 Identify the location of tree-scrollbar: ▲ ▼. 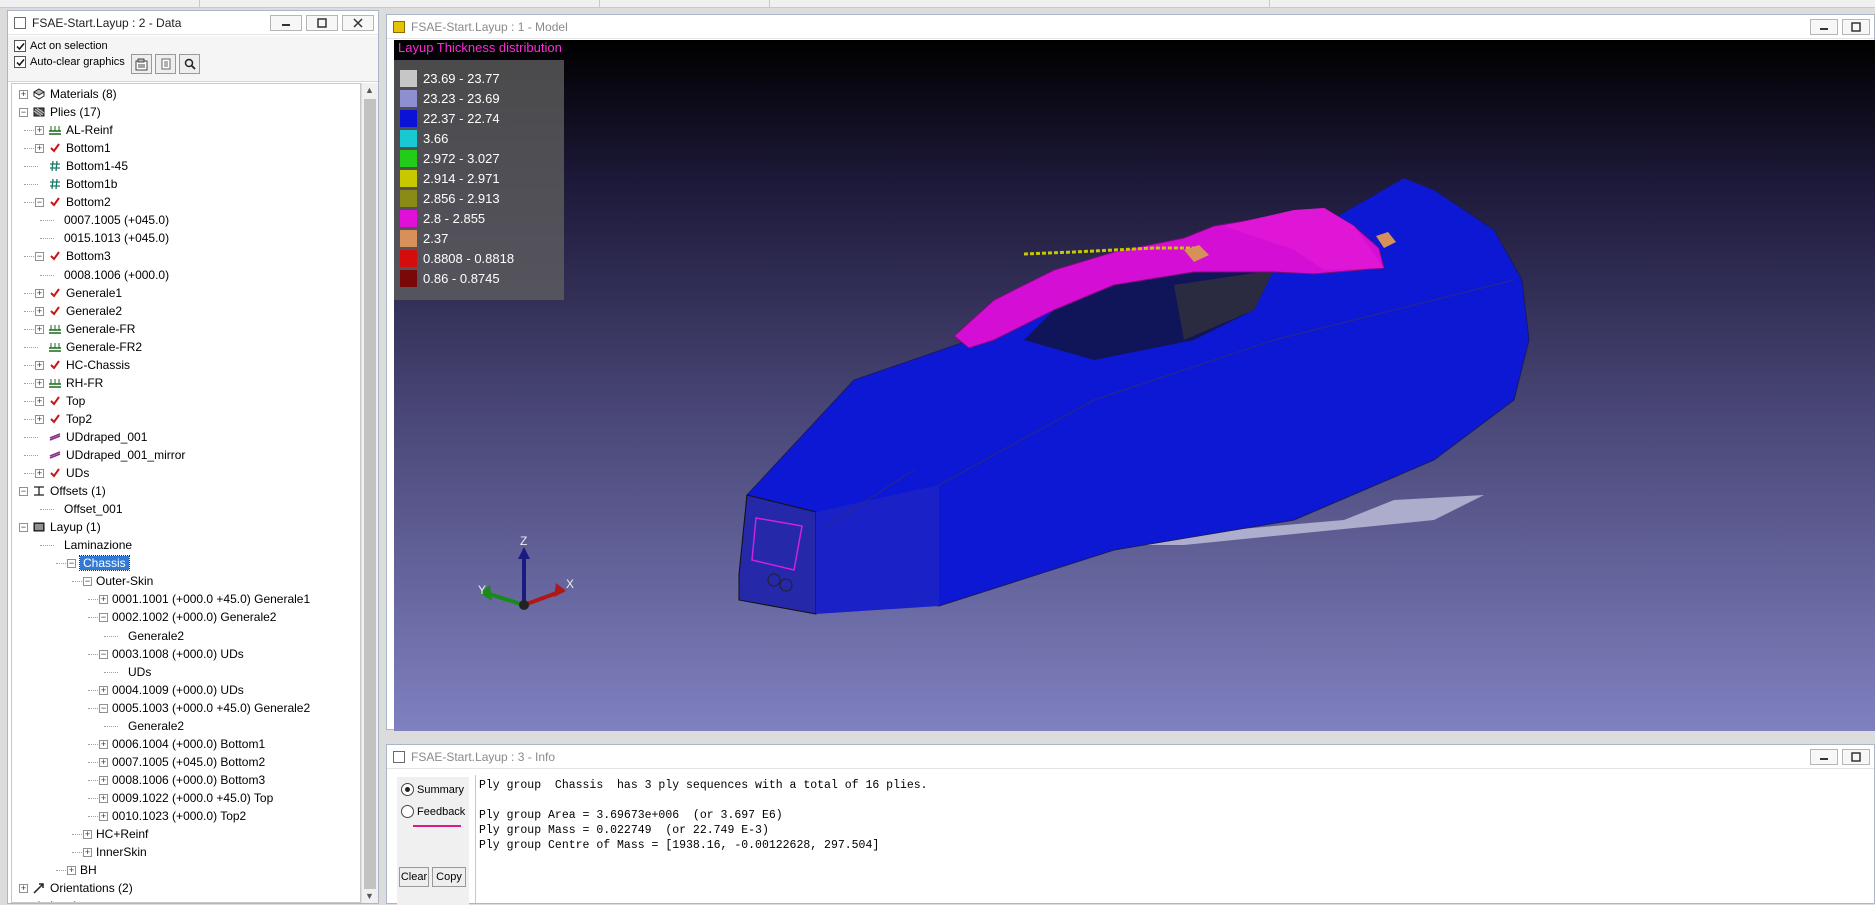
(369, 493).